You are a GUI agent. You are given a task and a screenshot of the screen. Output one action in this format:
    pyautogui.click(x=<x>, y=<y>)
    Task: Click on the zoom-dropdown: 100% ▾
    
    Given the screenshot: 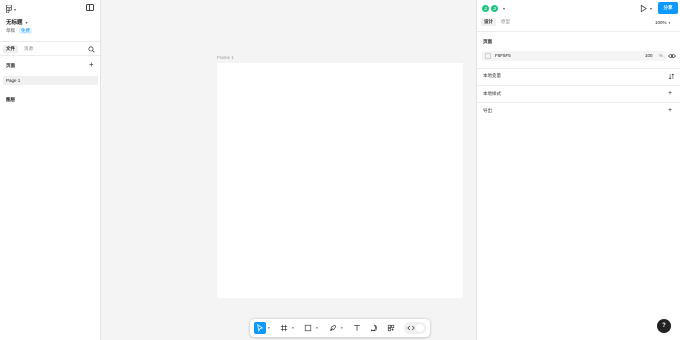 What is the action you would take?
    pyautogui.click(x=662, y=22)
    